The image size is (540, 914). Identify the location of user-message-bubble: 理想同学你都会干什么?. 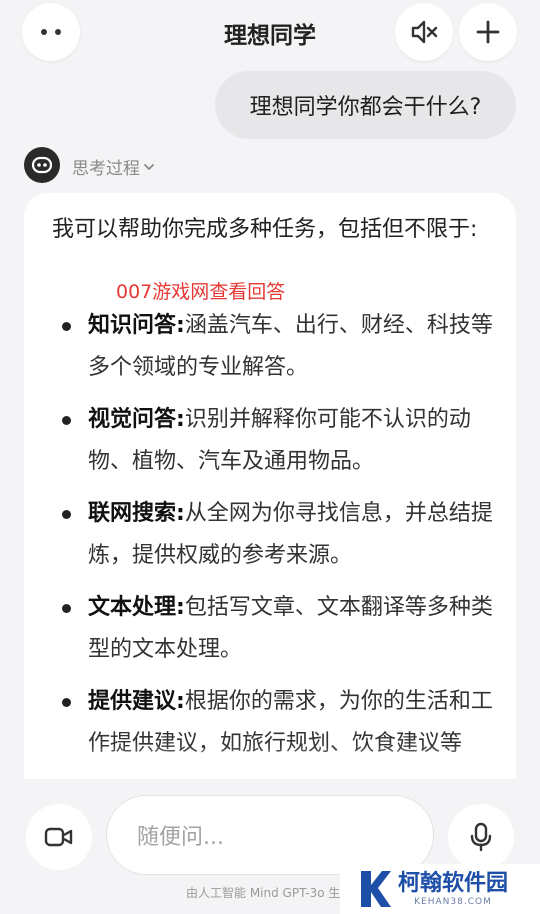
(365, 105).